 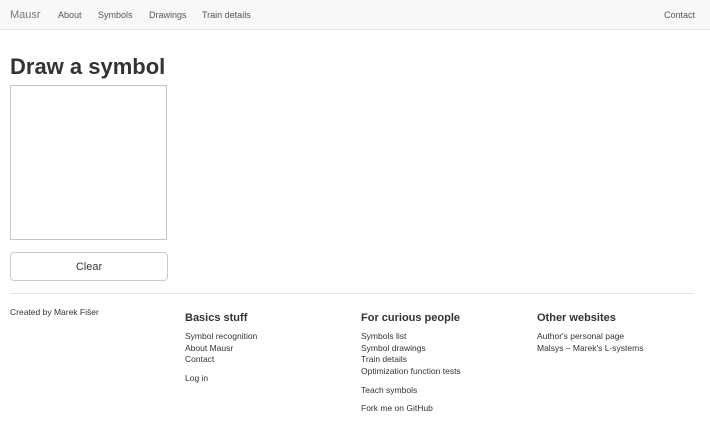 I want to click on page-title: Draw a symbol, so click(x=88, y=66).